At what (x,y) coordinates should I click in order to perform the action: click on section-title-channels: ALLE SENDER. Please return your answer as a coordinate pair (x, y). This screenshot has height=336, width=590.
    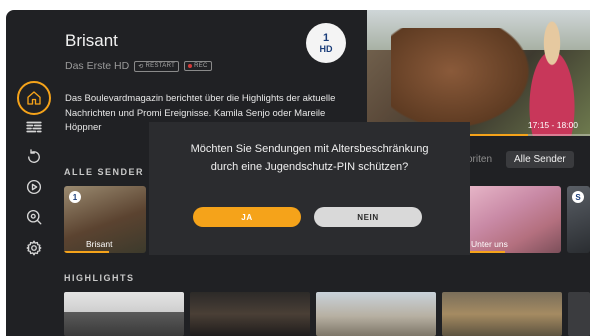
    Looking at the image, I should click on (104, 172).